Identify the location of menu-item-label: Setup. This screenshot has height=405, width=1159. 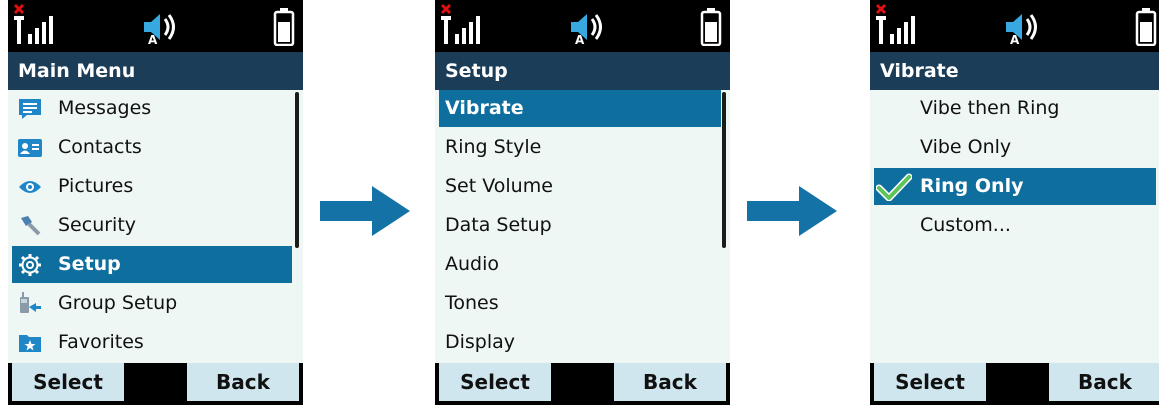
(89, 264).